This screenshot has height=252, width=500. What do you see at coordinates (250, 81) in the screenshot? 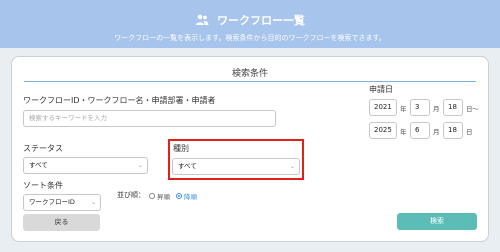
I see `panel-divider` at bounding box center [250, 81].